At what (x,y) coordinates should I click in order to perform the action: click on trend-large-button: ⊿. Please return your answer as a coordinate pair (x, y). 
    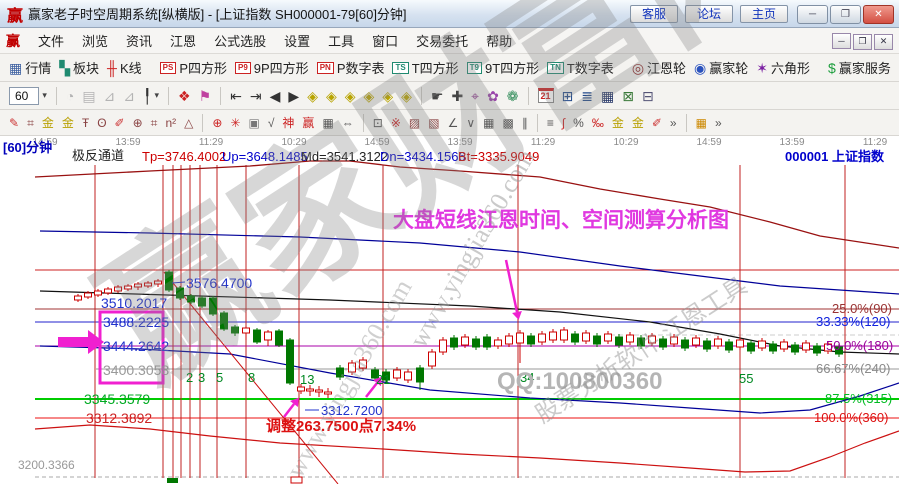
    Looking at the image, I should click on (129, 96).